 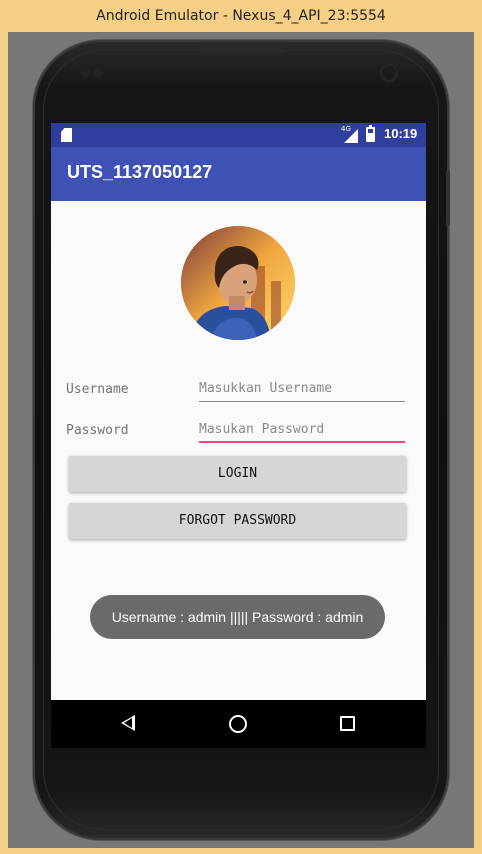 I want to click on earpiece-speaker, so click(x=241, y=49).